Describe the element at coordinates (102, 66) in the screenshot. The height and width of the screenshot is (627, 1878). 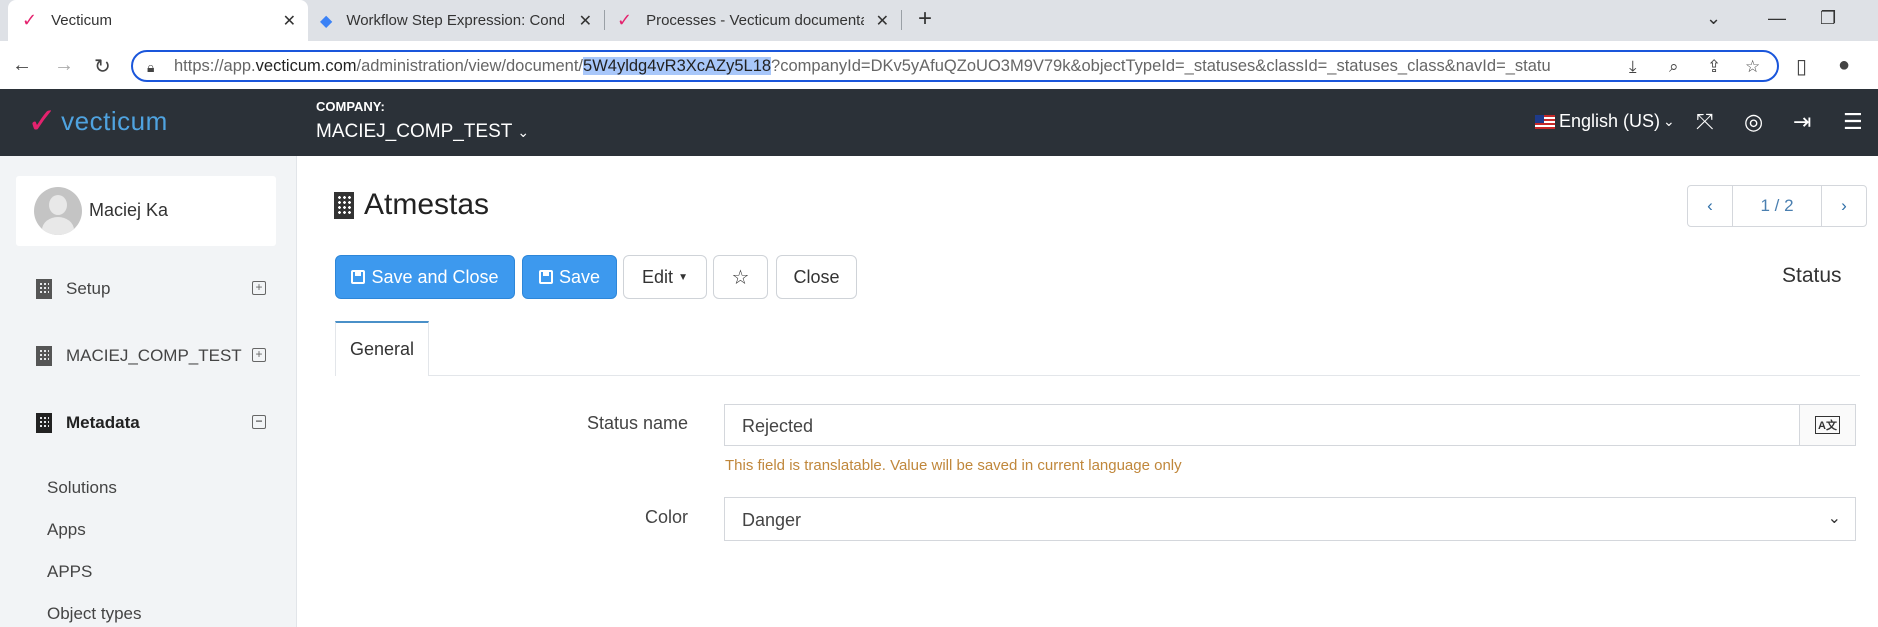
I see `reload-icon: ↻` at that location.